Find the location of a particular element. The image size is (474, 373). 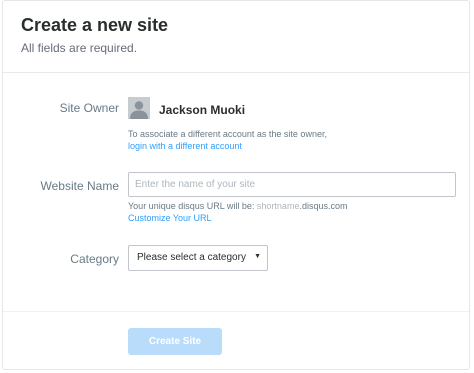

page-subtitle: All fields are required. is located at coordinates (79, 48).